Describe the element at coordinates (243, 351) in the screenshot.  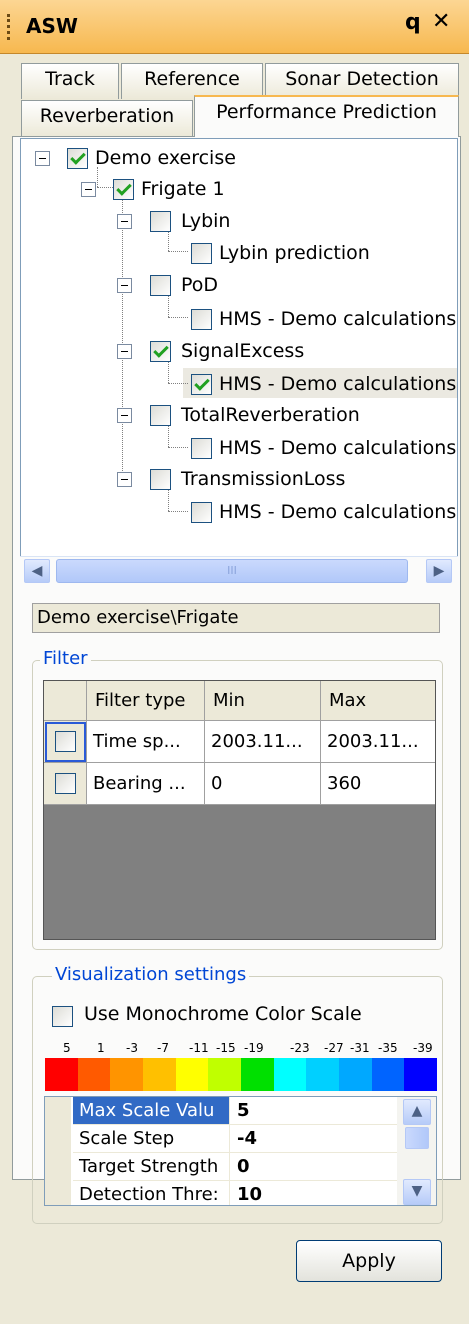
I see `tree-node-label: SignalExcess` at that location.